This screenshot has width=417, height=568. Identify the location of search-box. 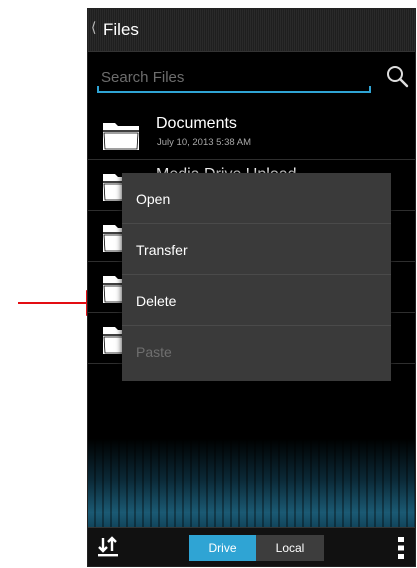
(234, 79).